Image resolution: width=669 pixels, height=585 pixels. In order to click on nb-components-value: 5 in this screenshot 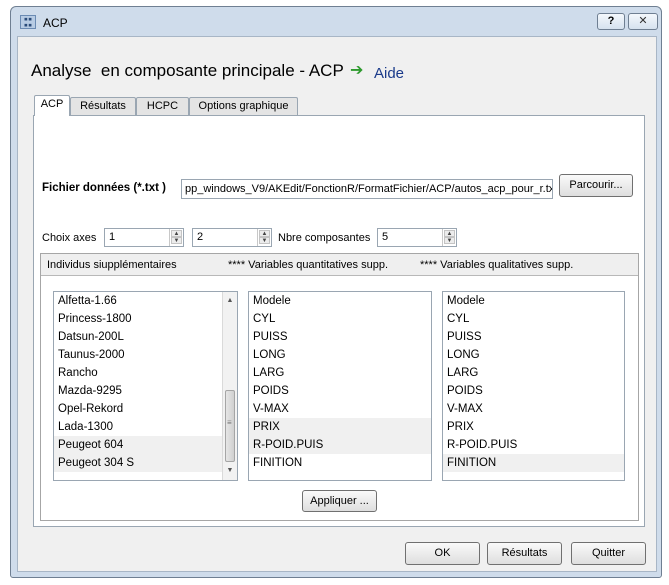, I will do `click(385, 237)`.